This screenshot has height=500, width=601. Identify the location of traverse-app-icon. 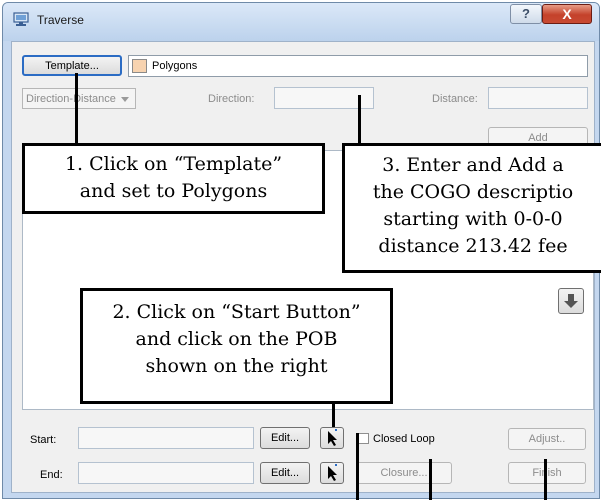
(21, 19).